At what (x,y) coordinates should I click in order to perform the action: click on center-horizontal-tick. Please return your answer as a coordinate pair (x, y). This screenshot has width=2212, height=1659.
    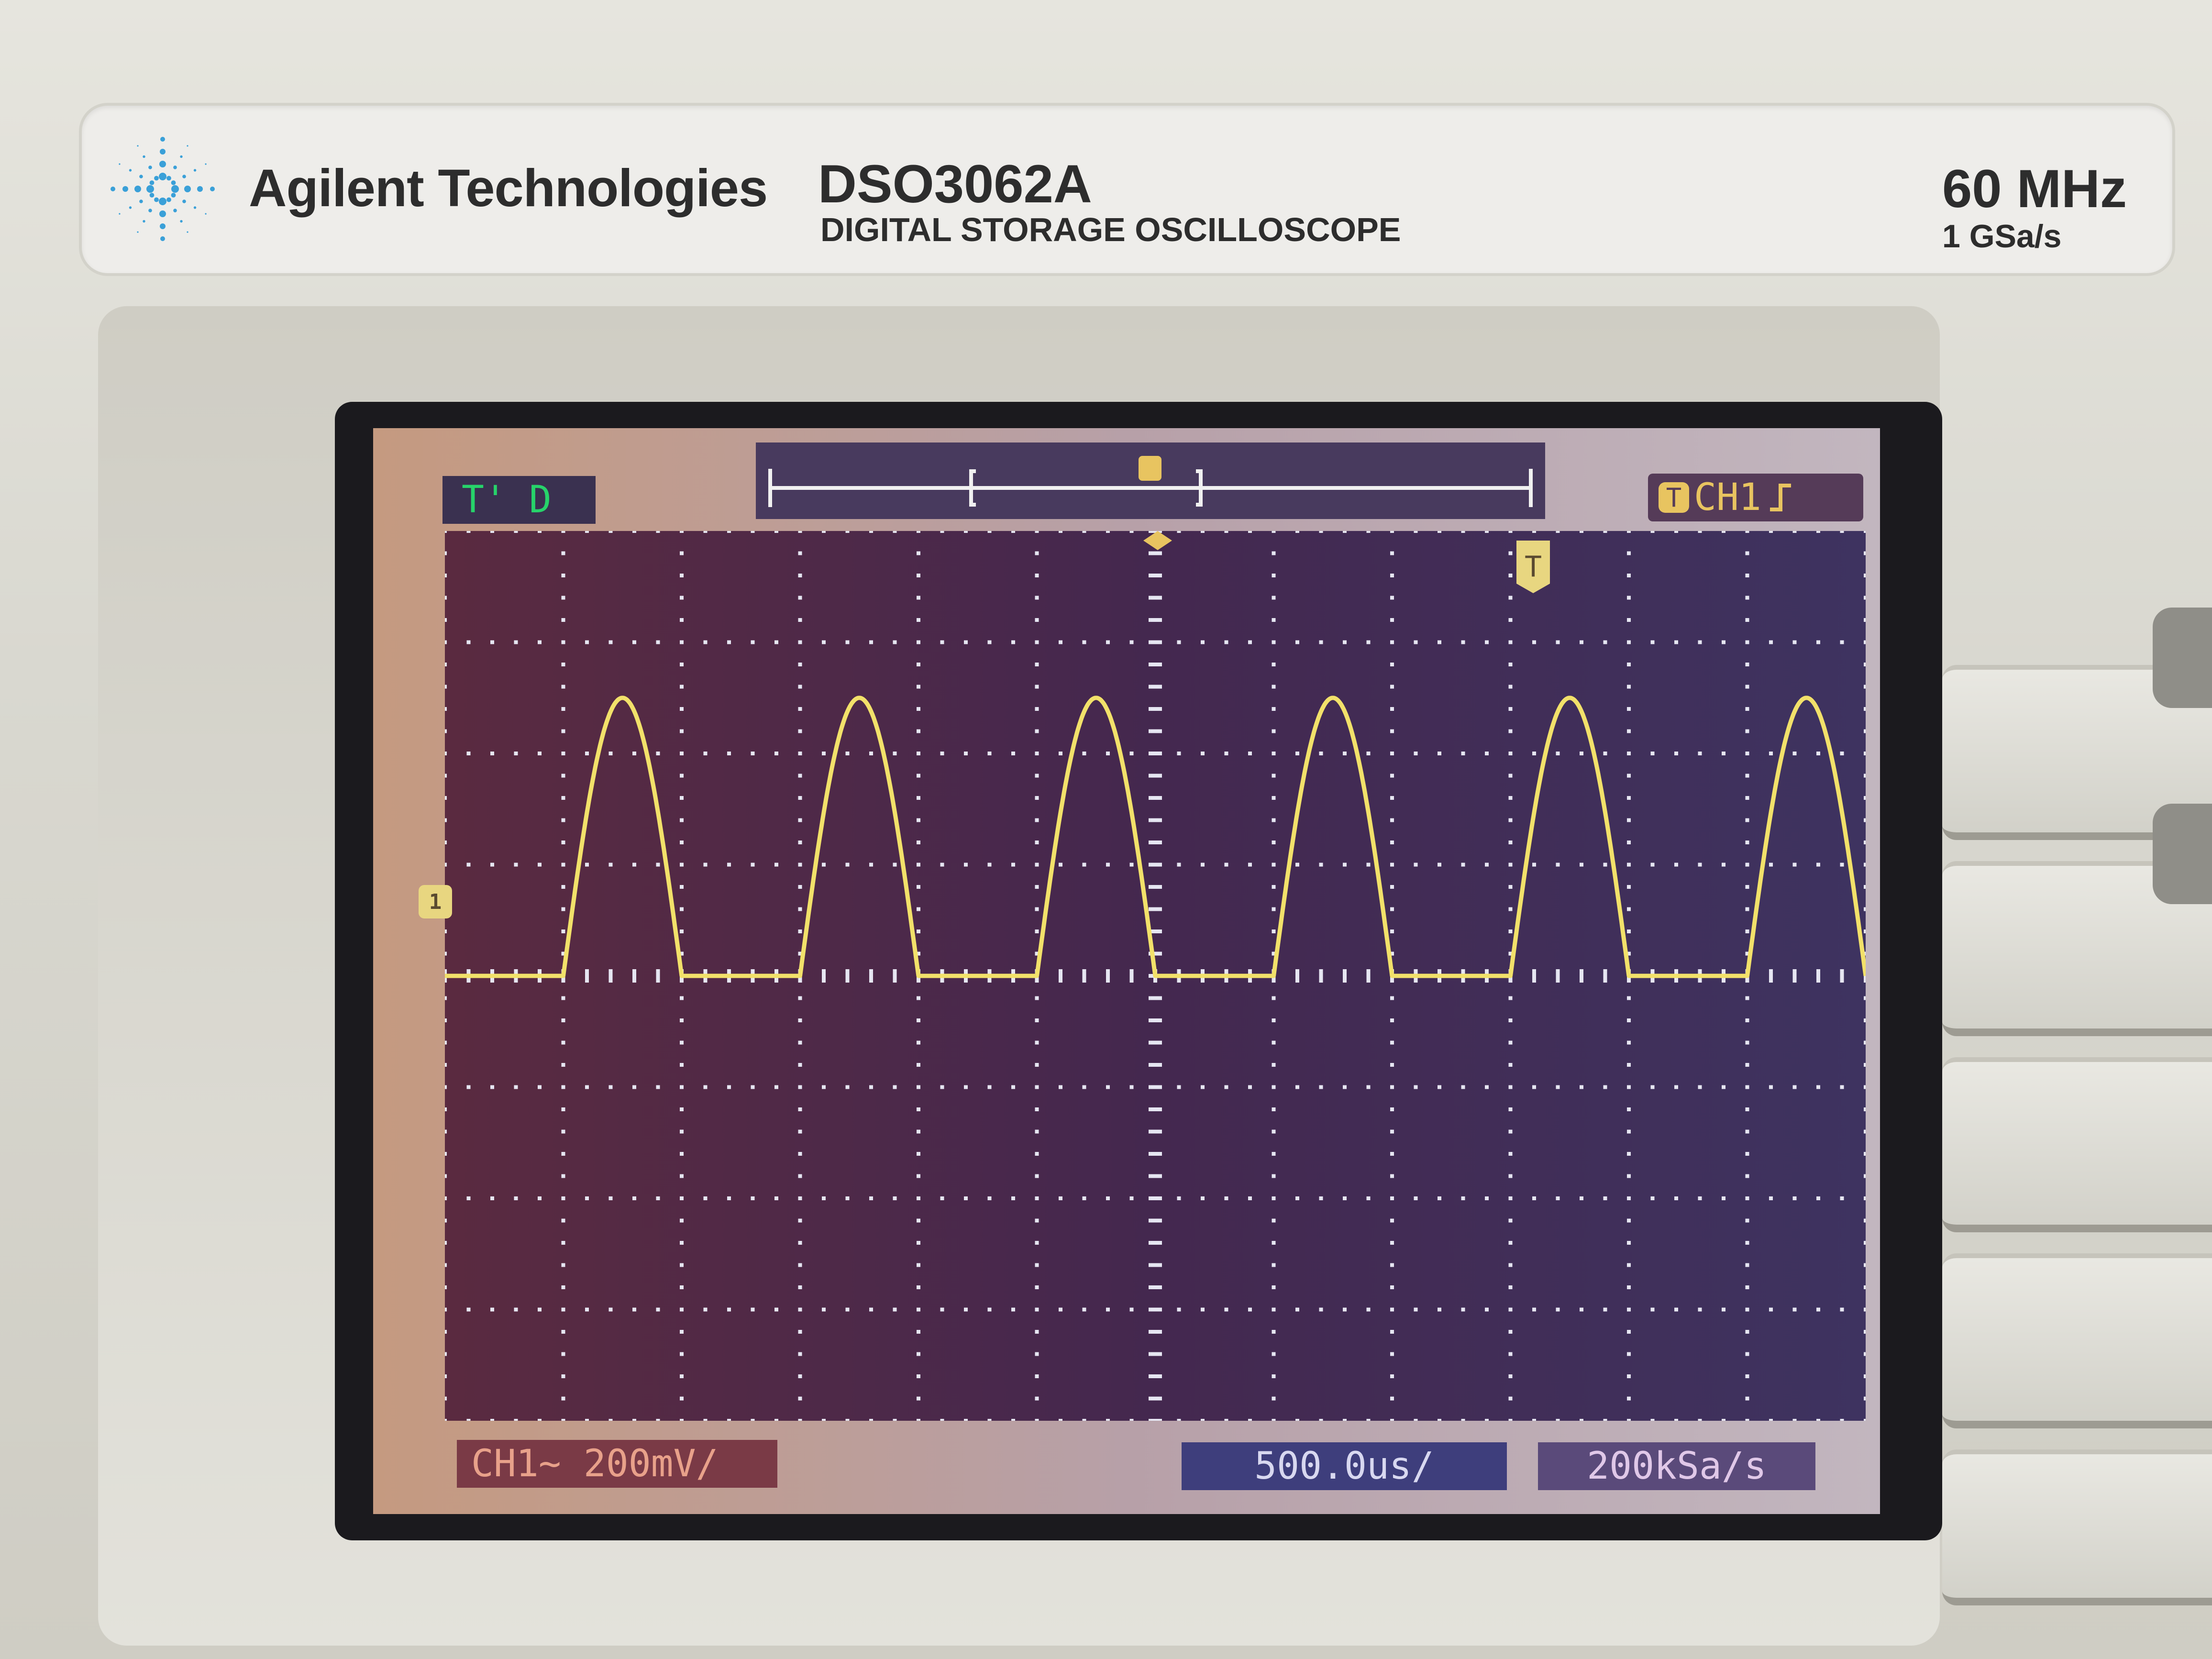
    Looking at the image, I should click on (610, 976).